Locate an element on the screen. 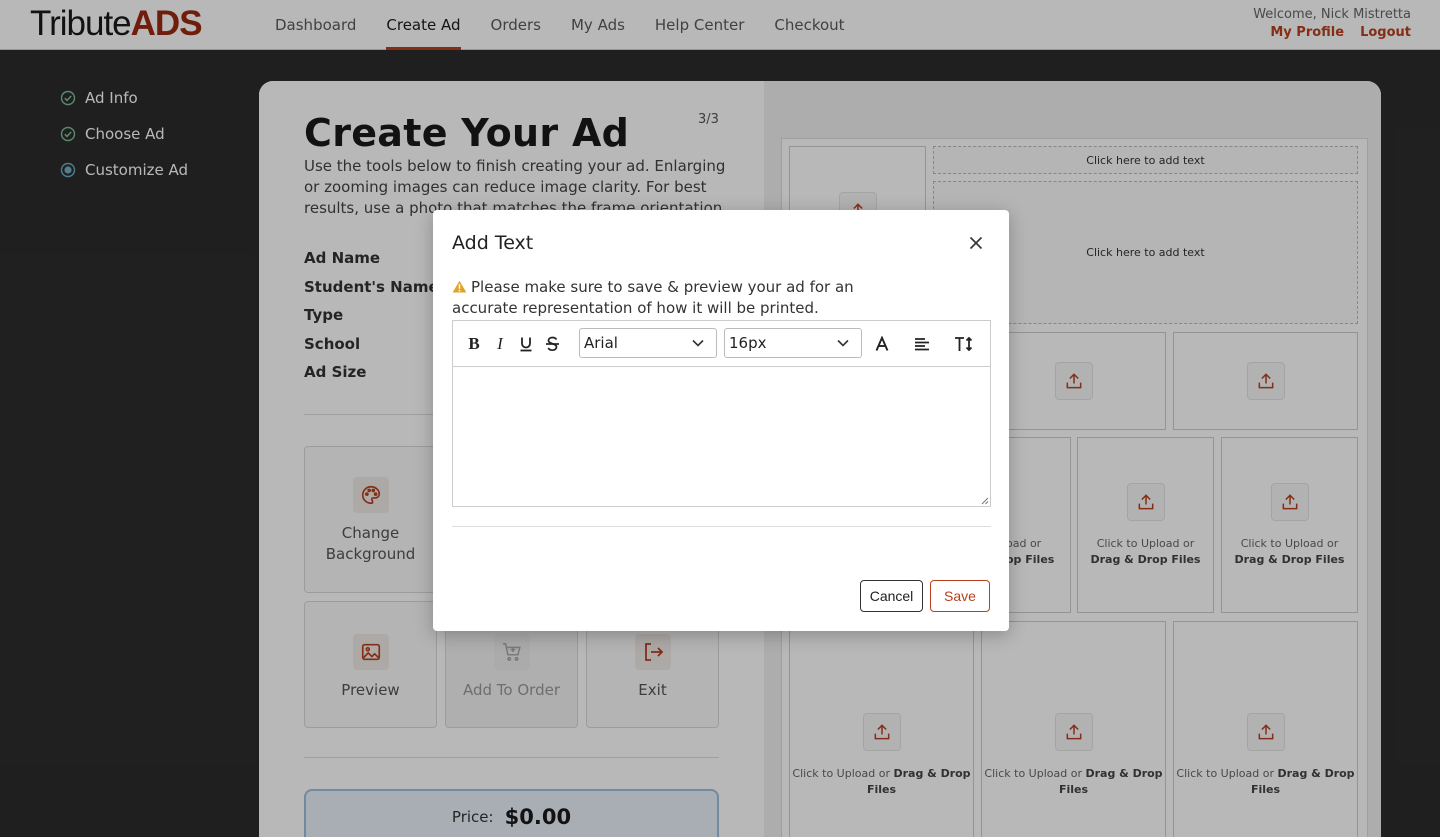  font-family-value: Arial is located at coordinates (601, 343).